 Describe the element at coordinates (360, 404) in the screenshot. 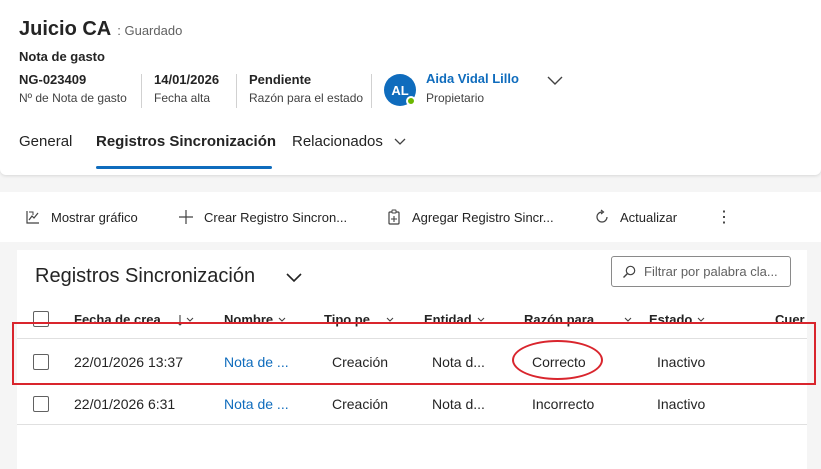

I see `cell-tipo: Creación` at that location.